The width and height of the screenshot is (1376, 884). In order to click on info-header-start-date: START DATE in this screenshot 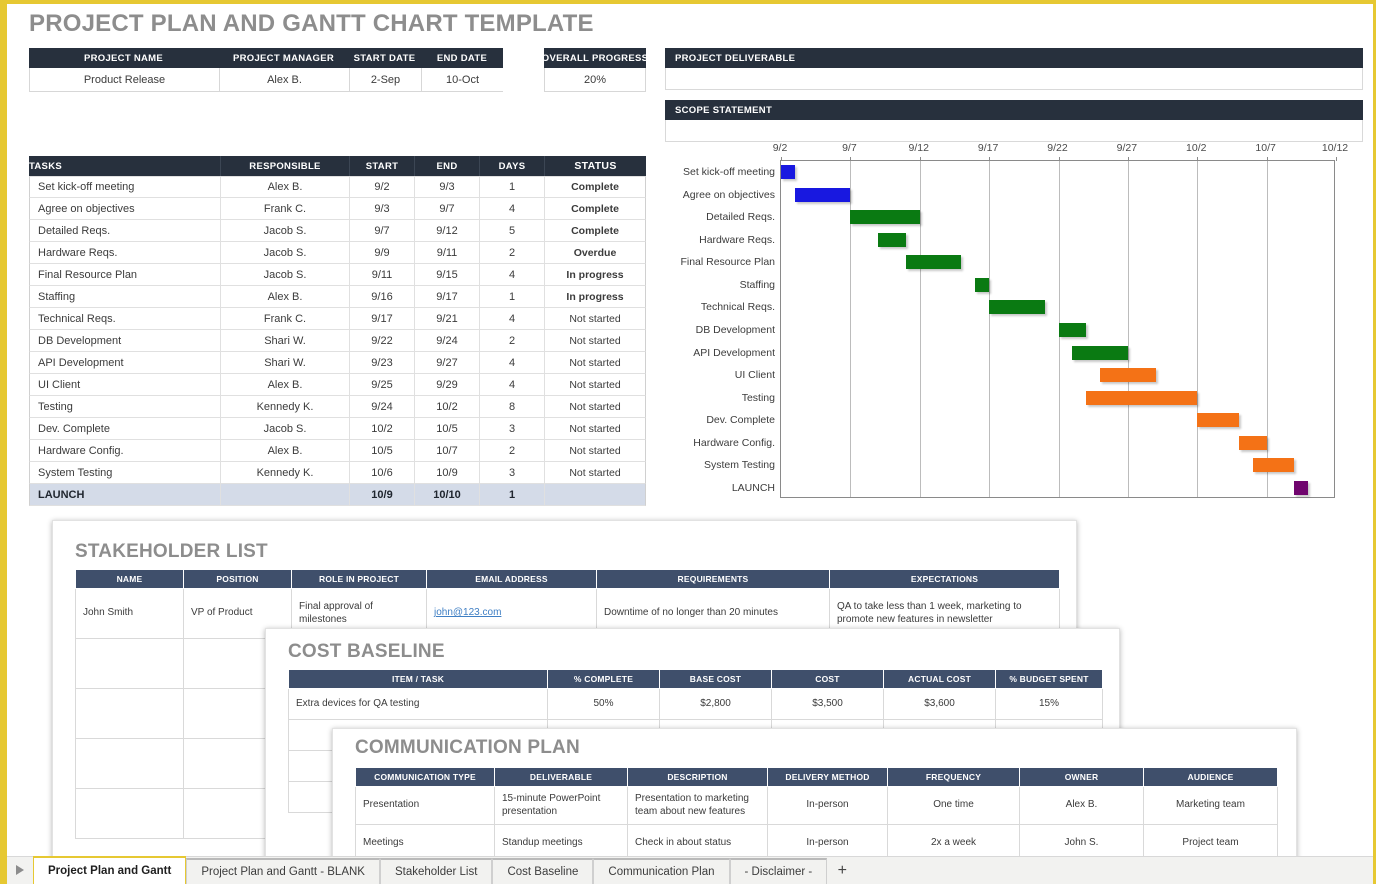, I will do `click(385, 58)`.